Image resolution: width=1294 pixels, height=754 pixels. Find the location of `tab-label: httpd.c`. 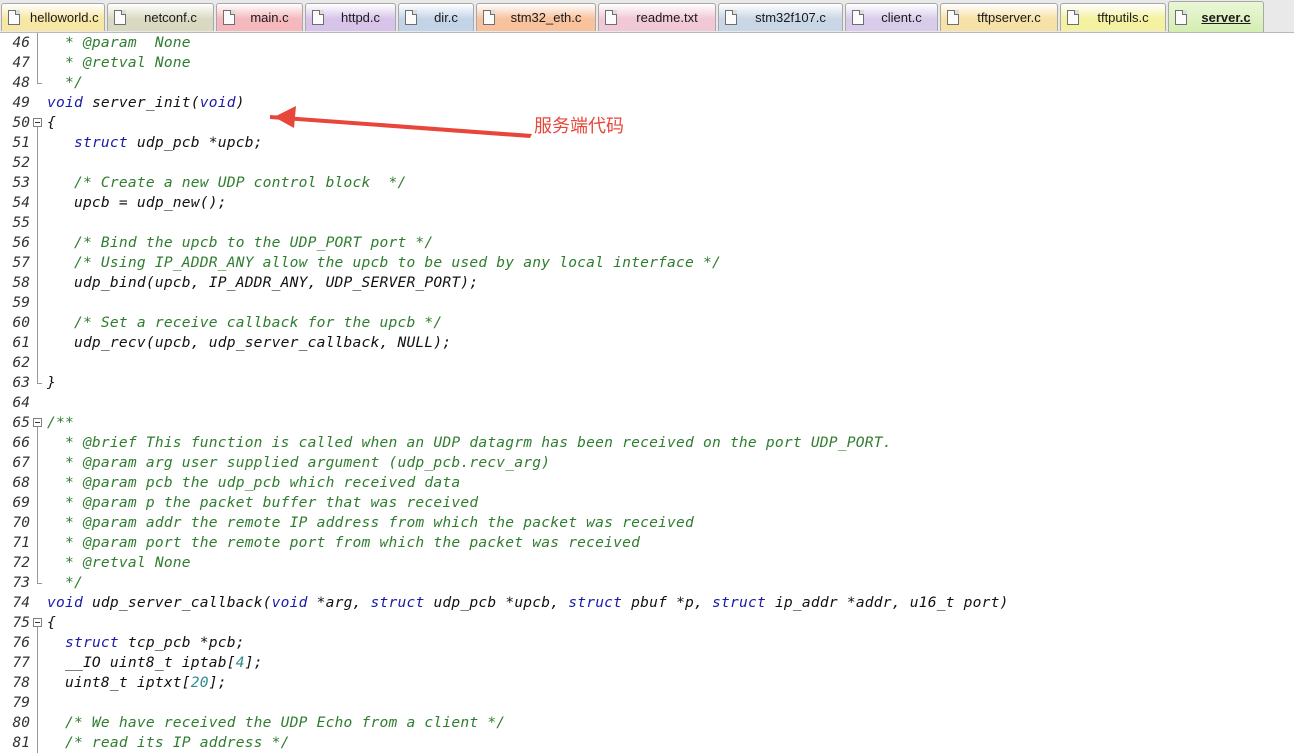

tab-label: httpd.c is located at coordinates (360, 17).